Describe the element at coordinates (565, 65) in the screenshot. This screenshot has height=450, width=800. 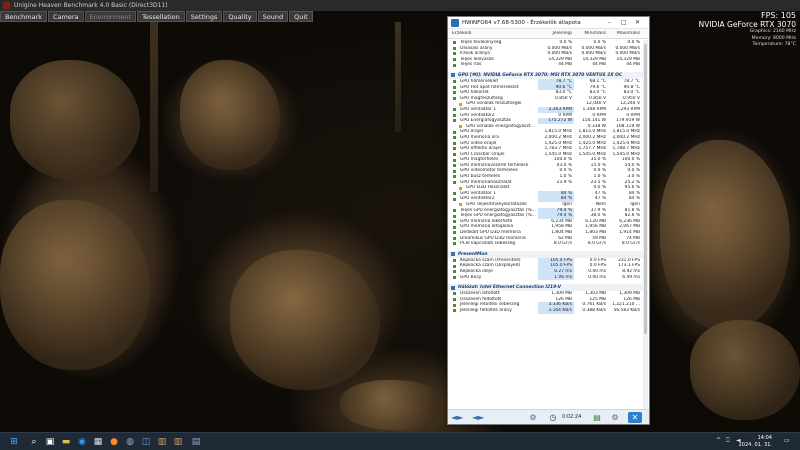
I see `sensor-current: 44 MB` at that location.